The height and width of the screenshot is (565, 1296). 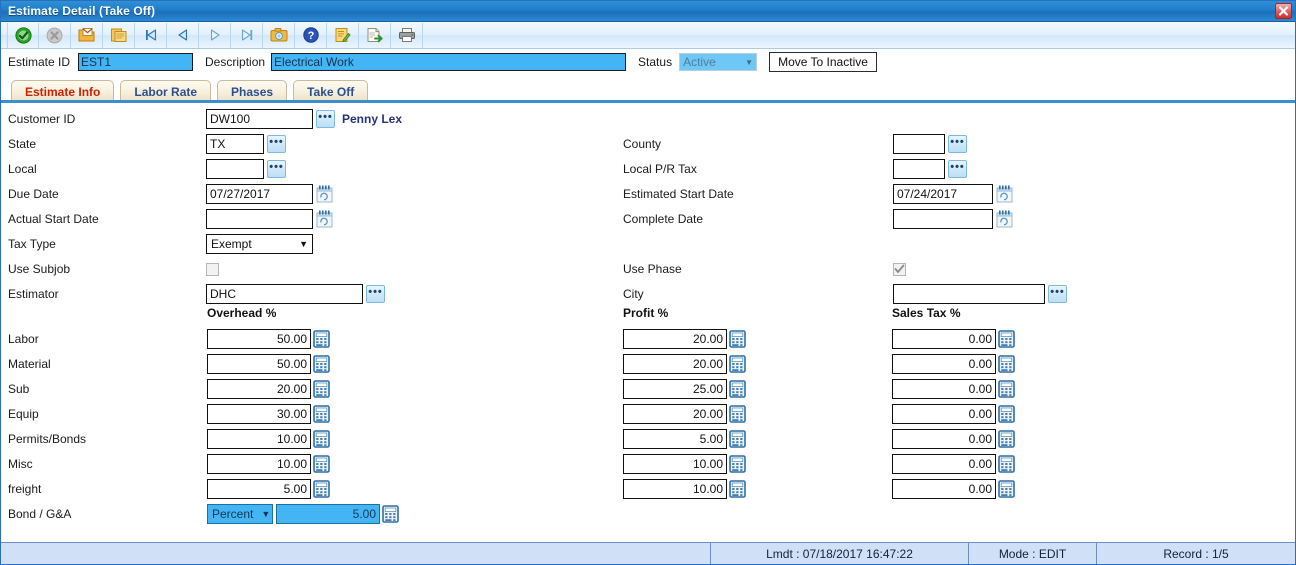 What do you see at coordinates (325, 119) in the screenshot?
I see `customer-id-lookup-icon: •••` at bounding box center [325, 119].